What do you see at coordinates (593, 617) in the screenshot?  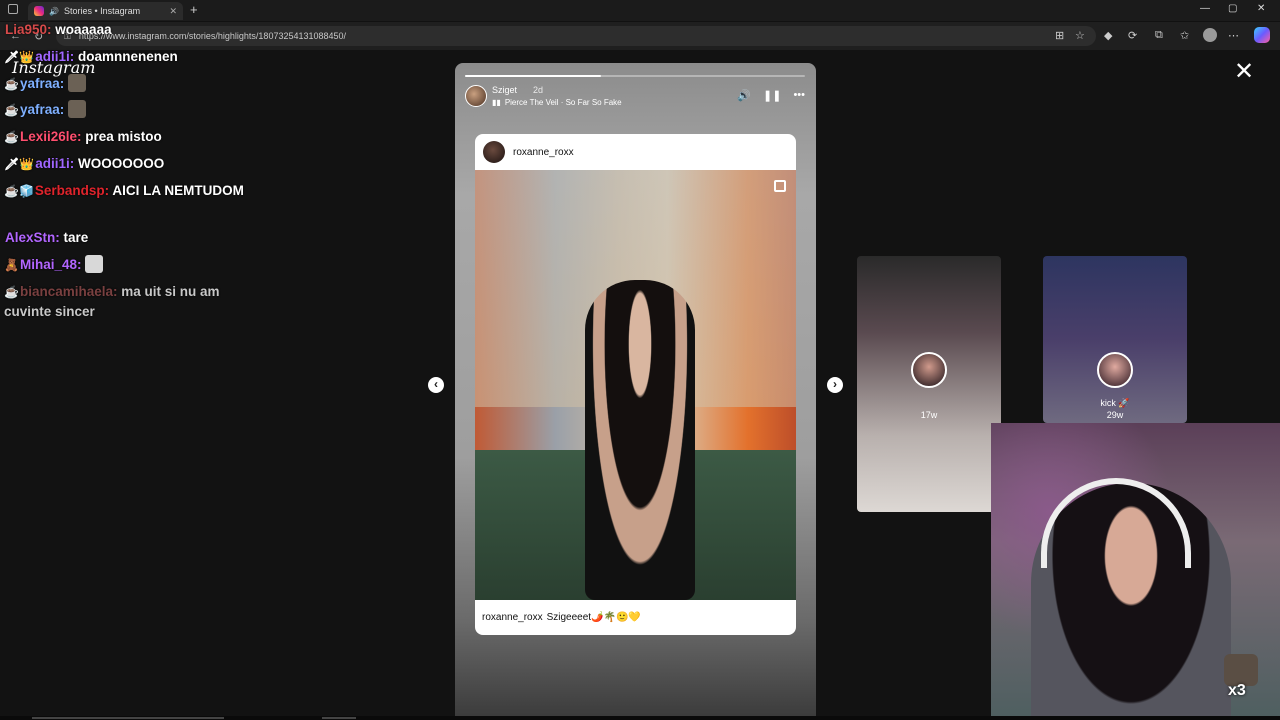 I see `caption-text: Szigeeeet🌶️🌴🙂💛` at bounding box center [593, 617].